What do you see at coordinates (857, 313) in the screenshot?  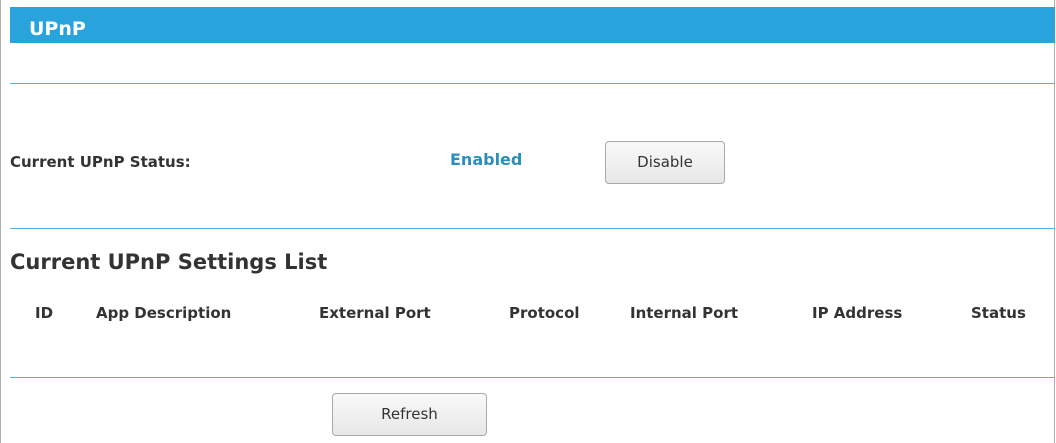 I see `column-header-ip-address: IP Address` at bounding box center [857, 313].